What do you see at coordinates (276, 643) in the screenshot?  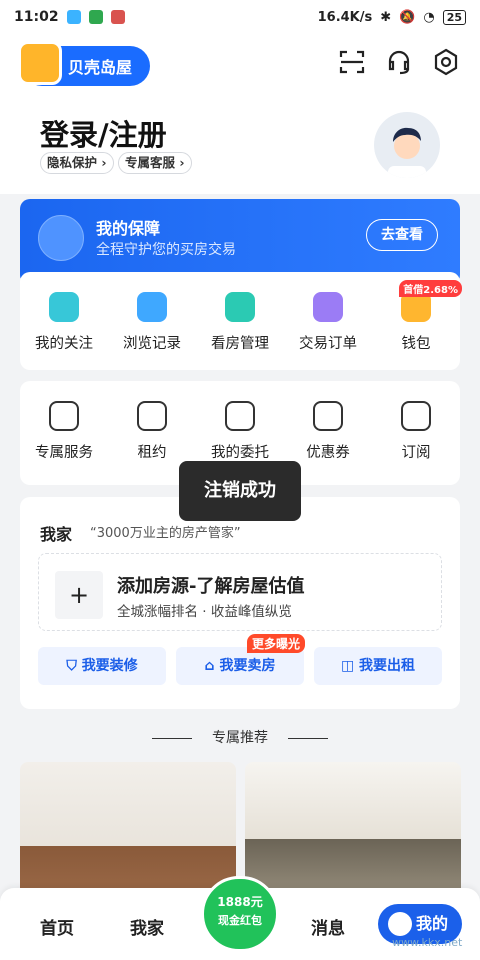 I see `sell-badge: 更多曝光` at bounding box center [276, 643].